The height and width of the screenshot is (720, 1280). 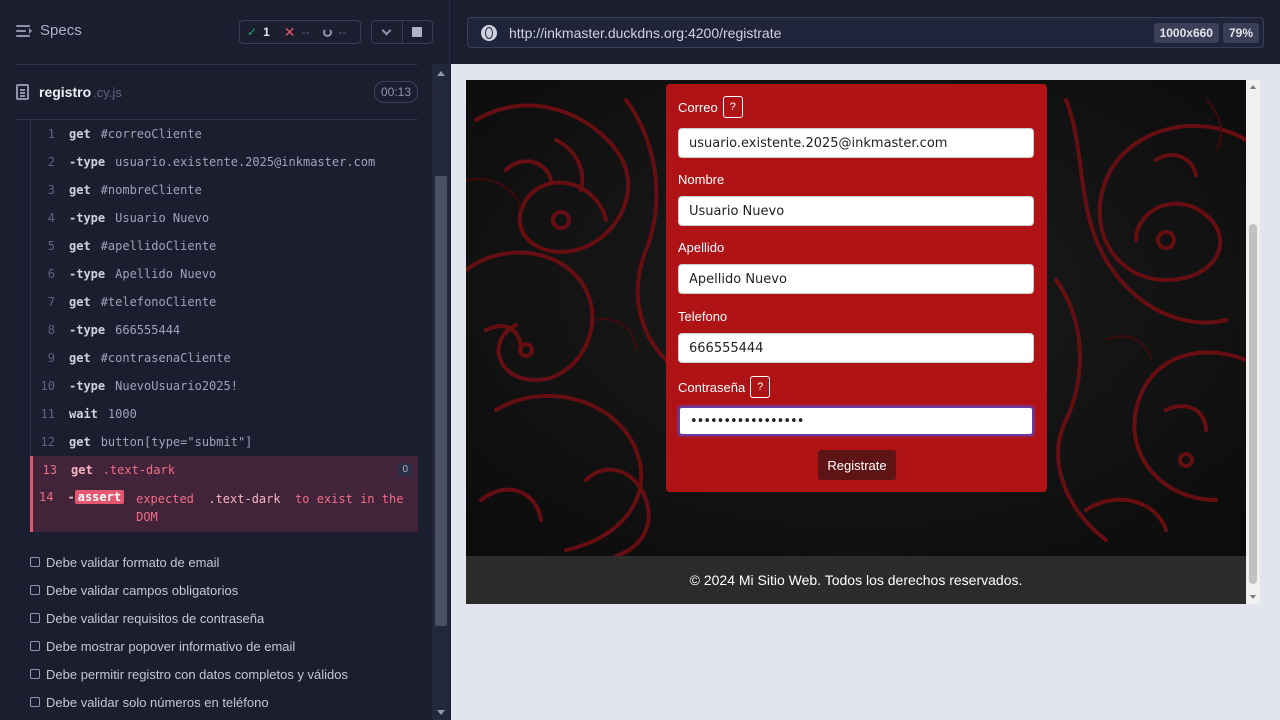 I want to click on test-item: Debe validar formato de email, so click(x=189, y=562).